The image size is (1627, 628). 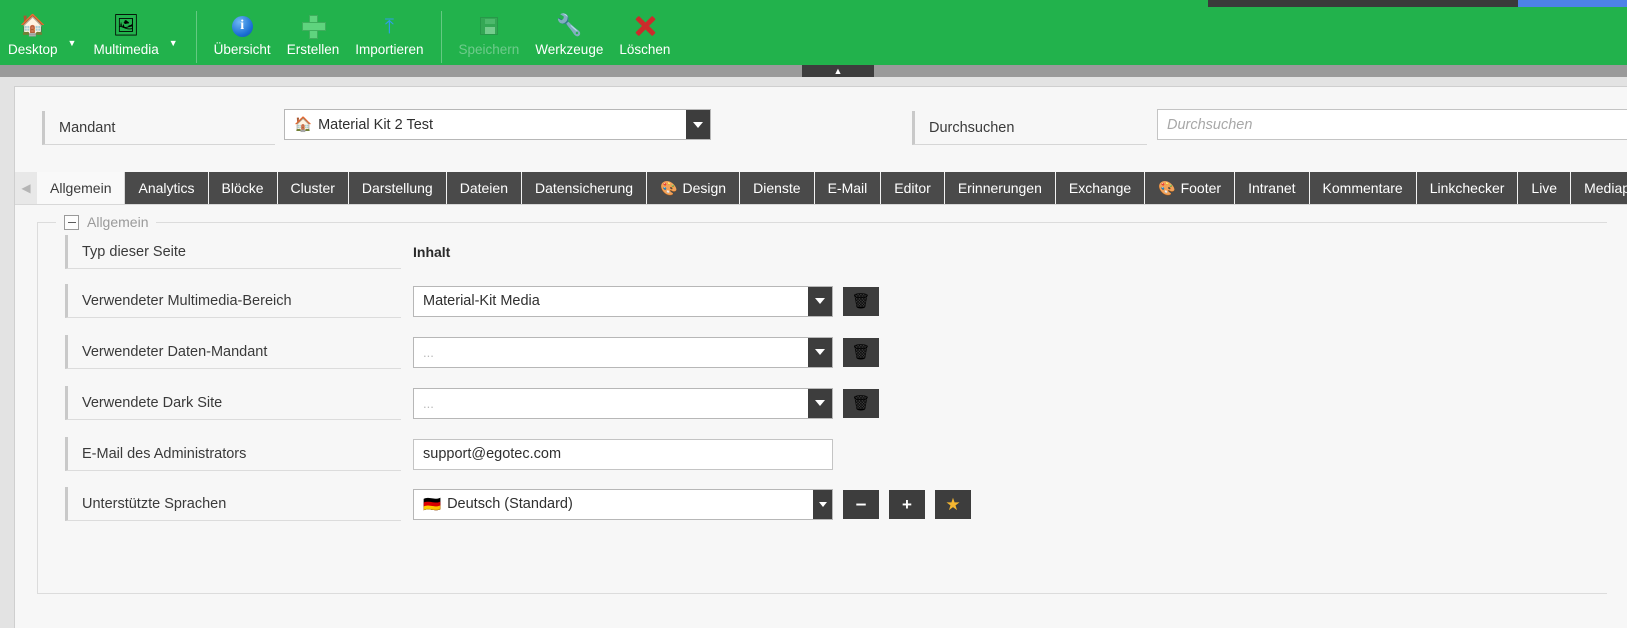 I want to click on tab-label: Allgemein, so click(x=81, y=188).